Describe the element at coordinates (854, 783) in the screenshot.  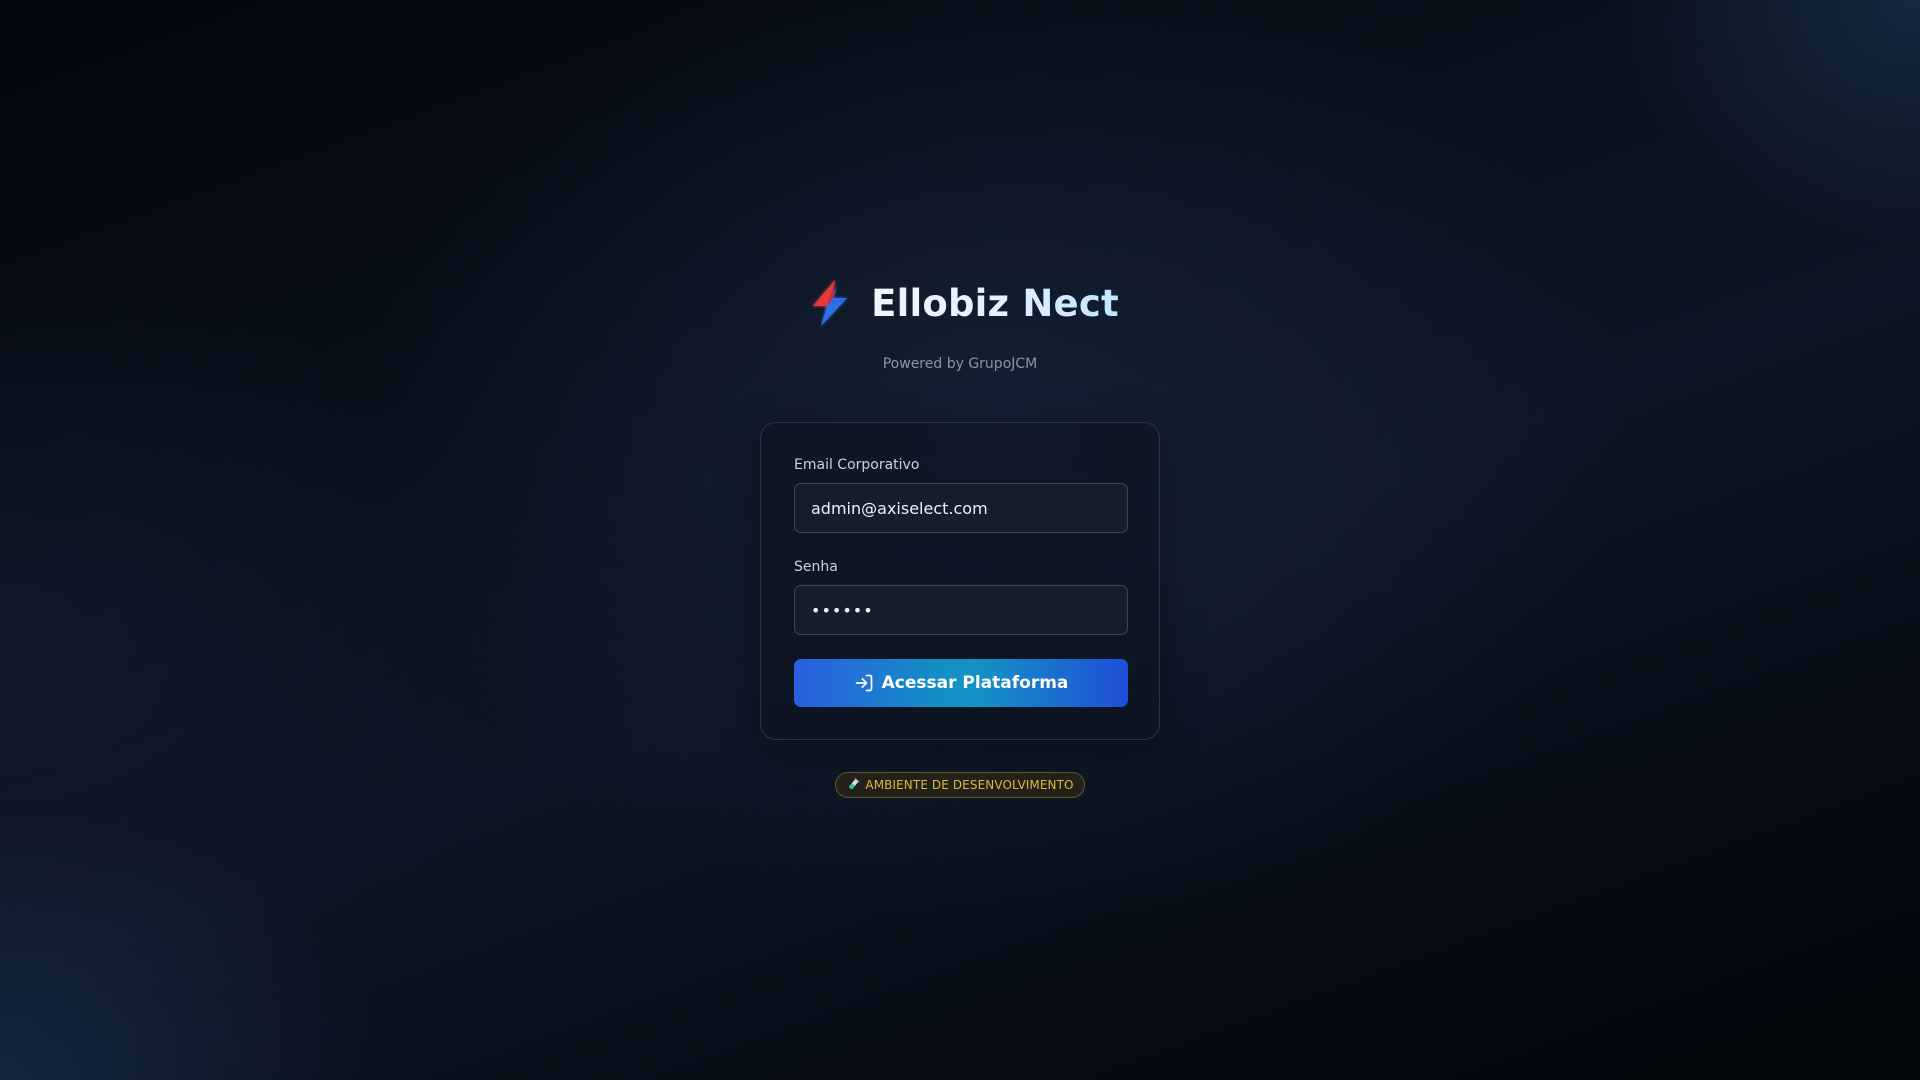
I see `test-tube-icon` at that location.